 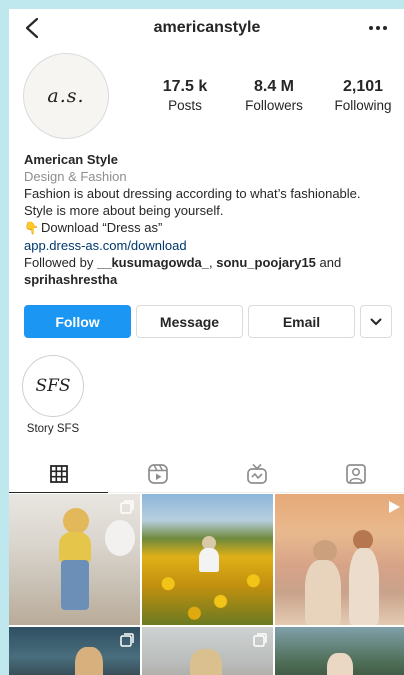 I want to click on profile-username: americanstyle, so click(x=207, y=27).